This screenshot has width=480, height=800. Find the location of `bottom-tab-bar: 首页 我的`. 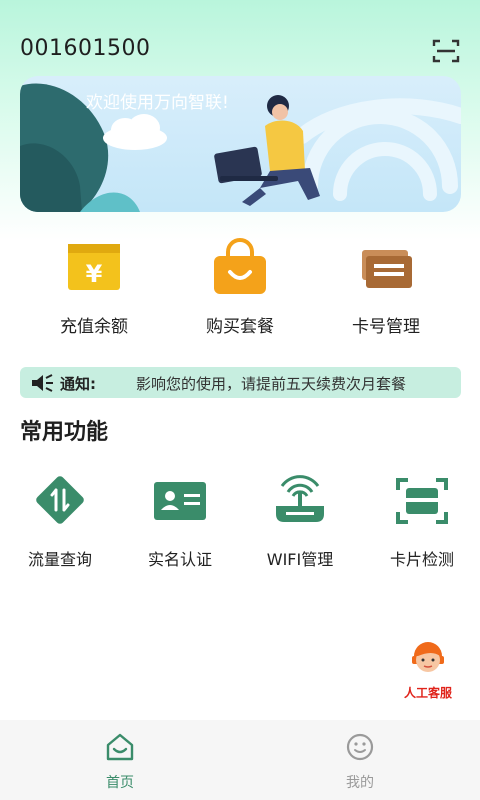

bottom-tab-bar: 首页 我的 is located at coordinates (240, 760).